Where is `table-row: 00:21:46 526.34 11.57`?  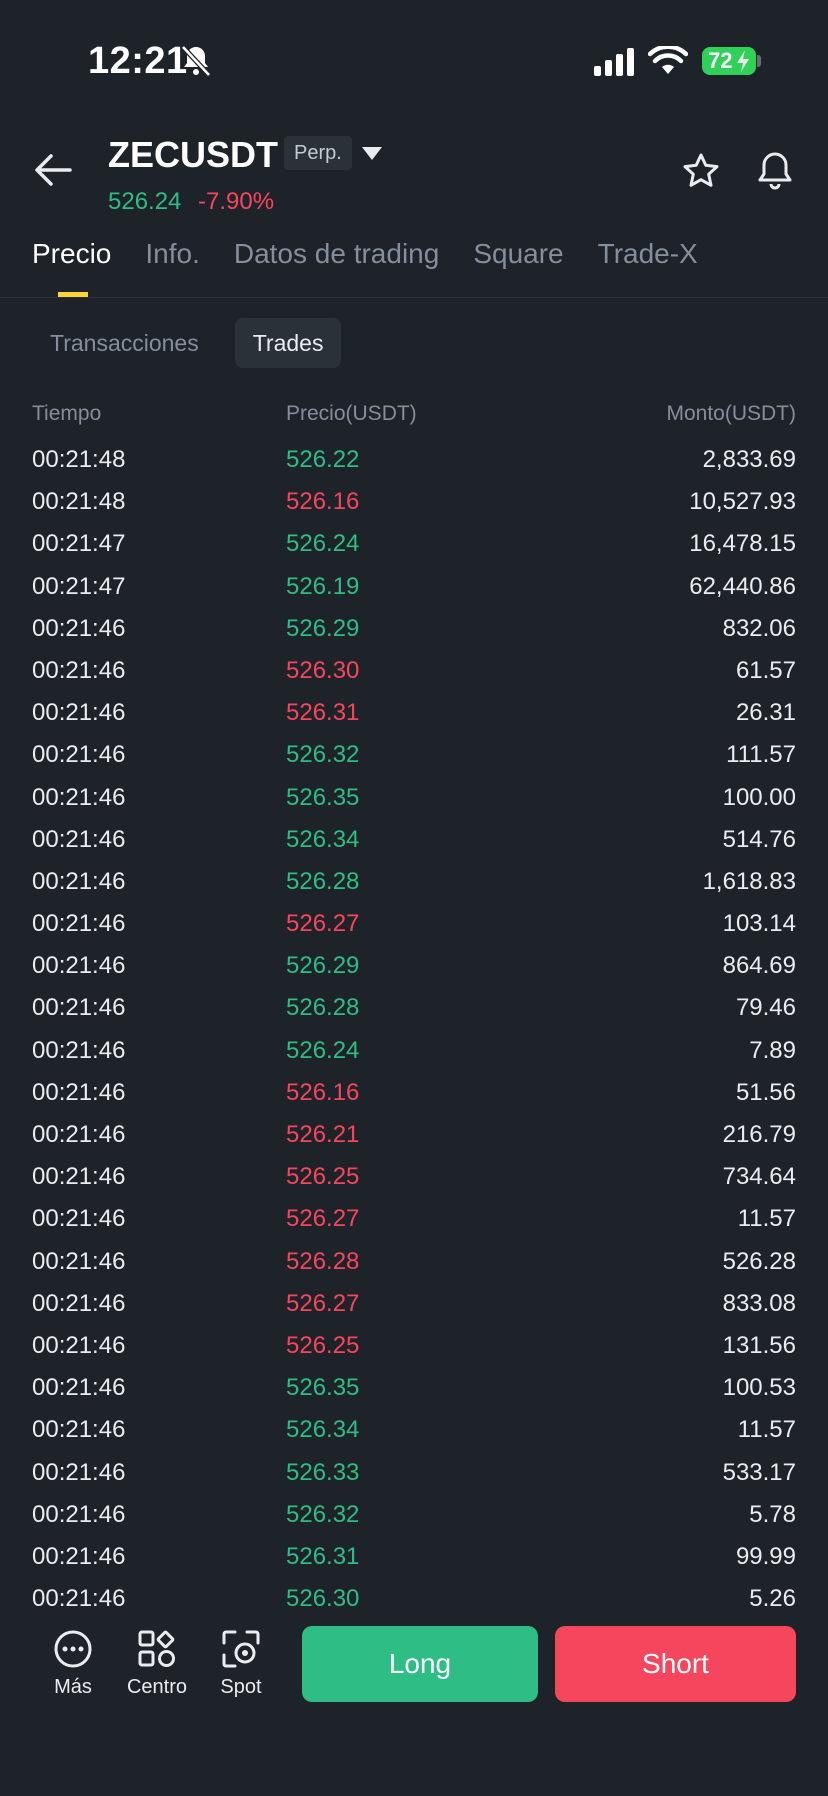 table-row: 00:21:46 526.34 11.57 is located at coordinates (414, 1433).